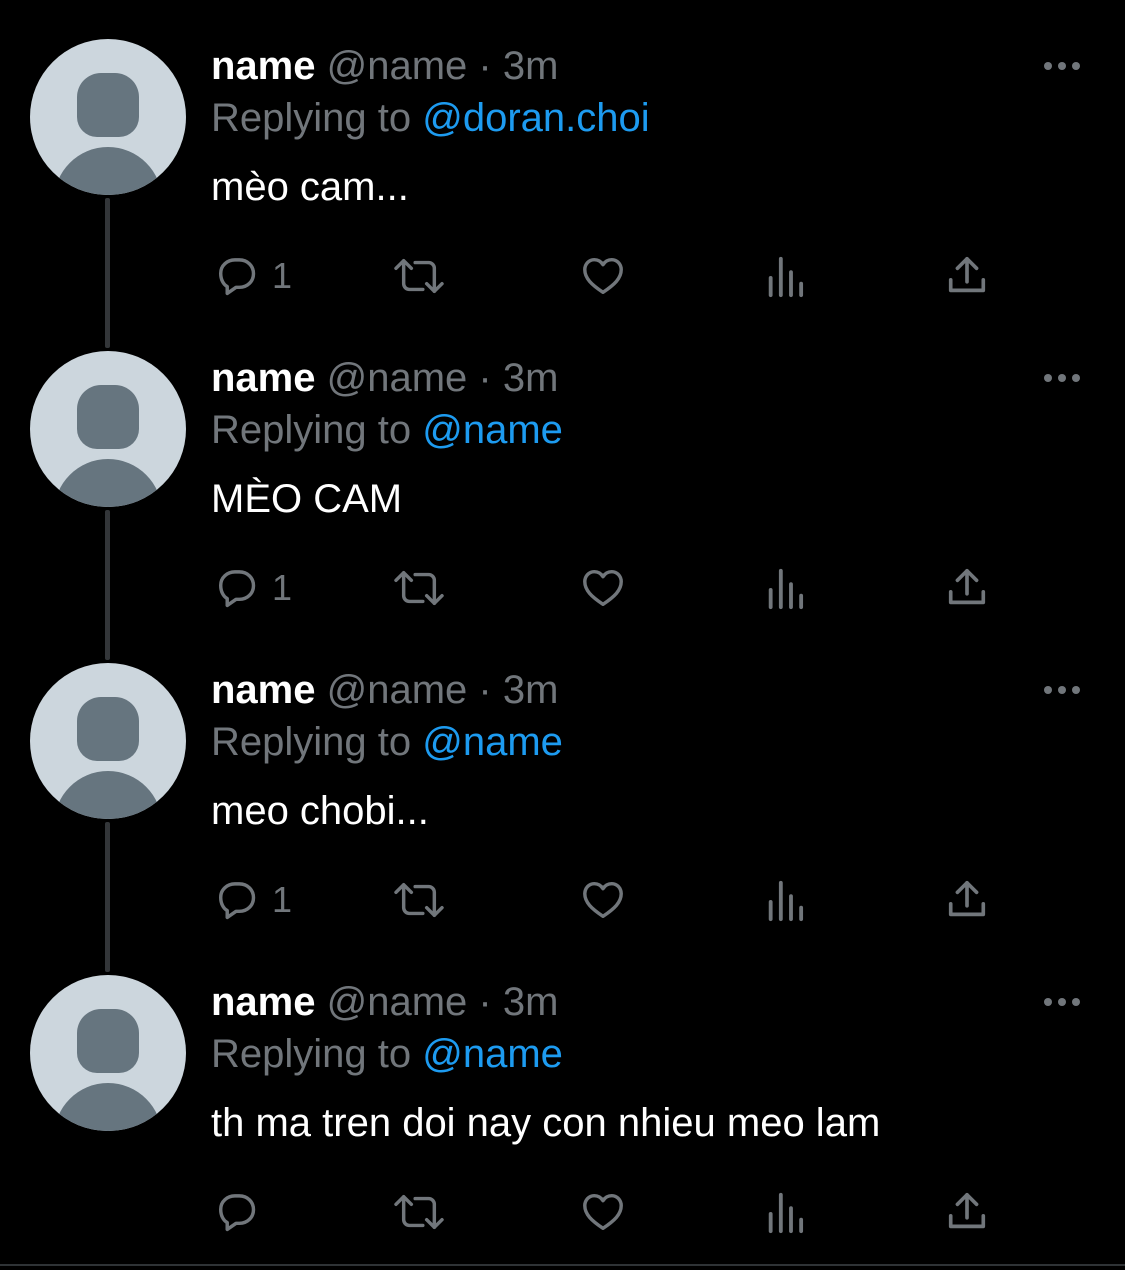  I want to click on tweet-text: th ma tren doi nay con nhieu meo lam, so click(546, 1123).